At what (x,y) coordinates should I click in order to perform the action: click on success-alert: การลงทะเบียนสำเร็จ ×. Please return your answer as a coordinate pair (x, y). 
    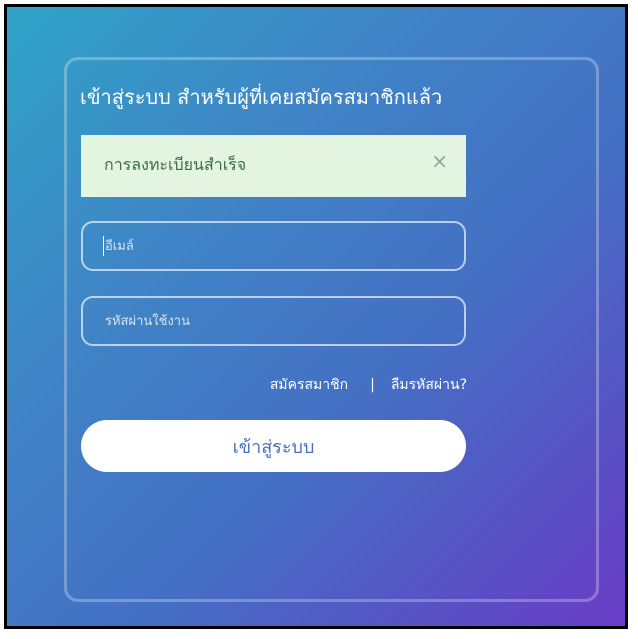
    Looking at the image, I should click on (273, 166).